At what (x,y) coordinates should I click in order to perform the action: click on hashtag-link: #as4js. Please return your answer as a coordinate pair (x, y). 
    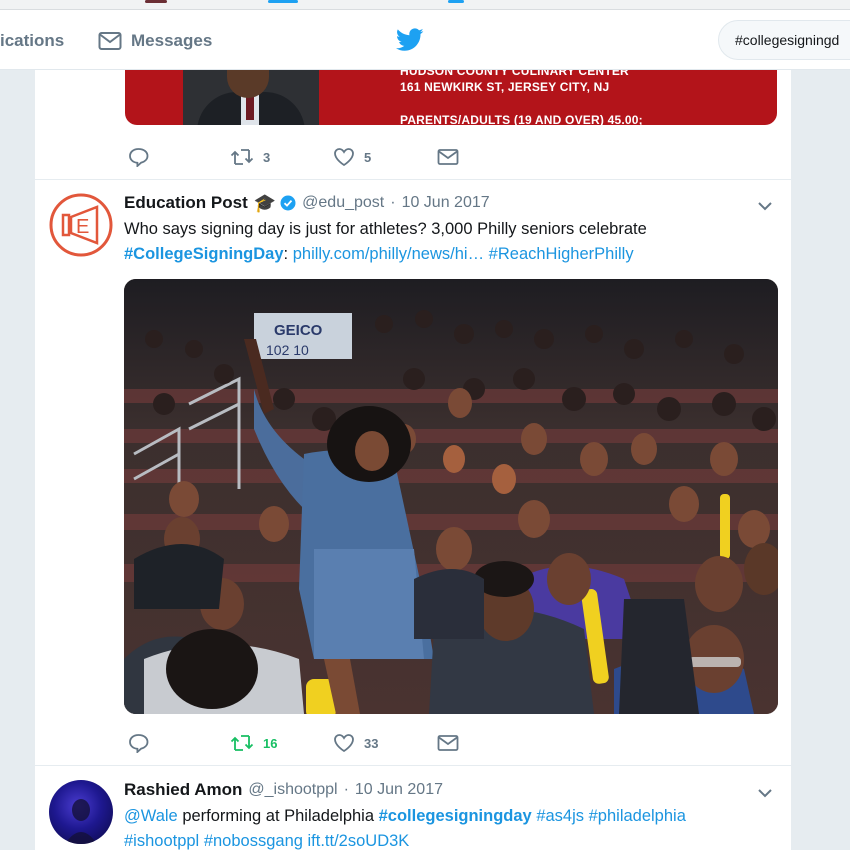
    Looking at the image, I should click on (560, 816).